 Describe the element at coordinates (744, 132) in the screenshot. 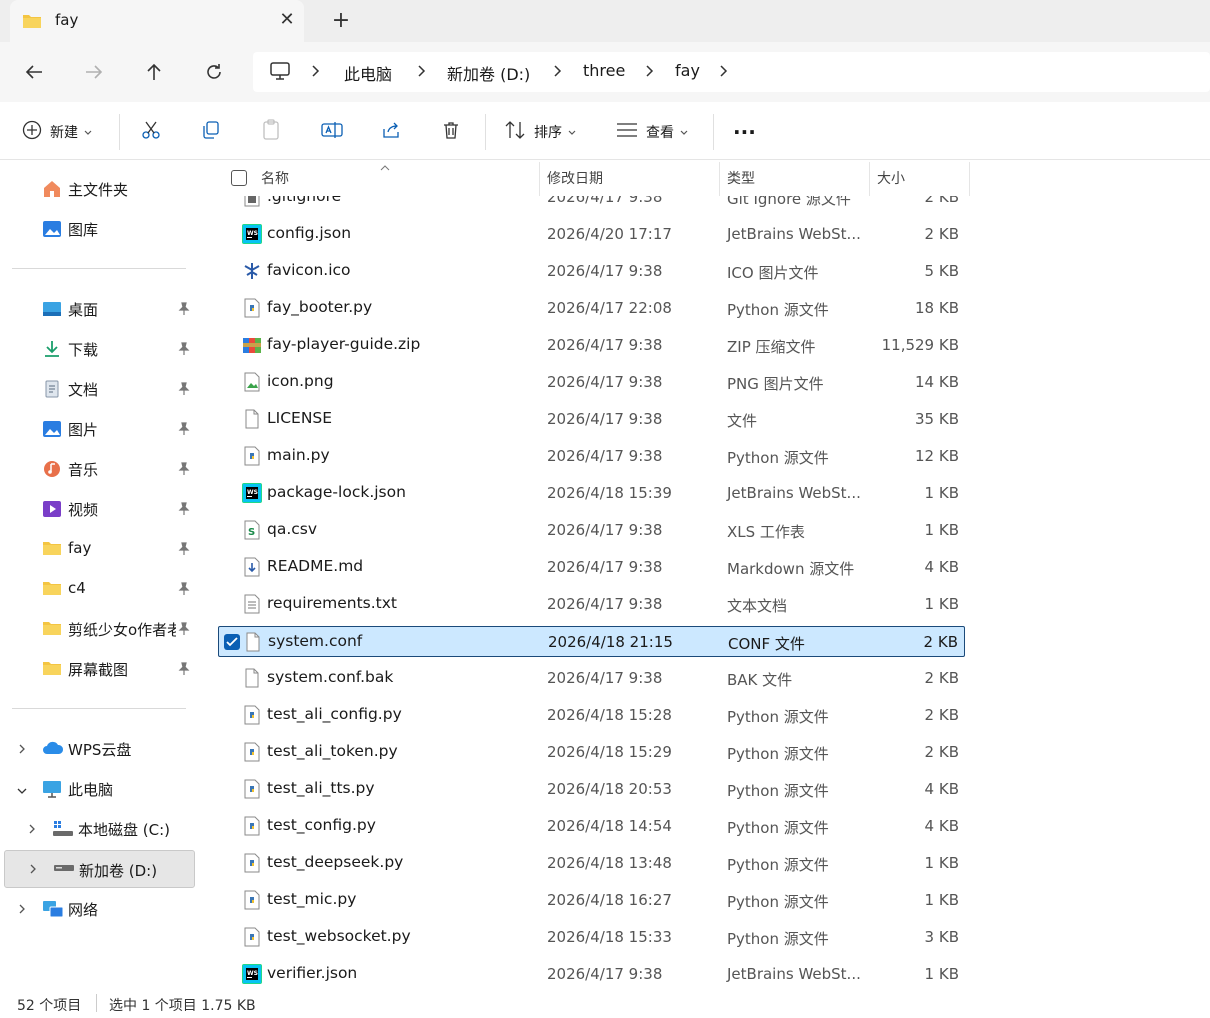

I see `more-options-button: ···` at that location.